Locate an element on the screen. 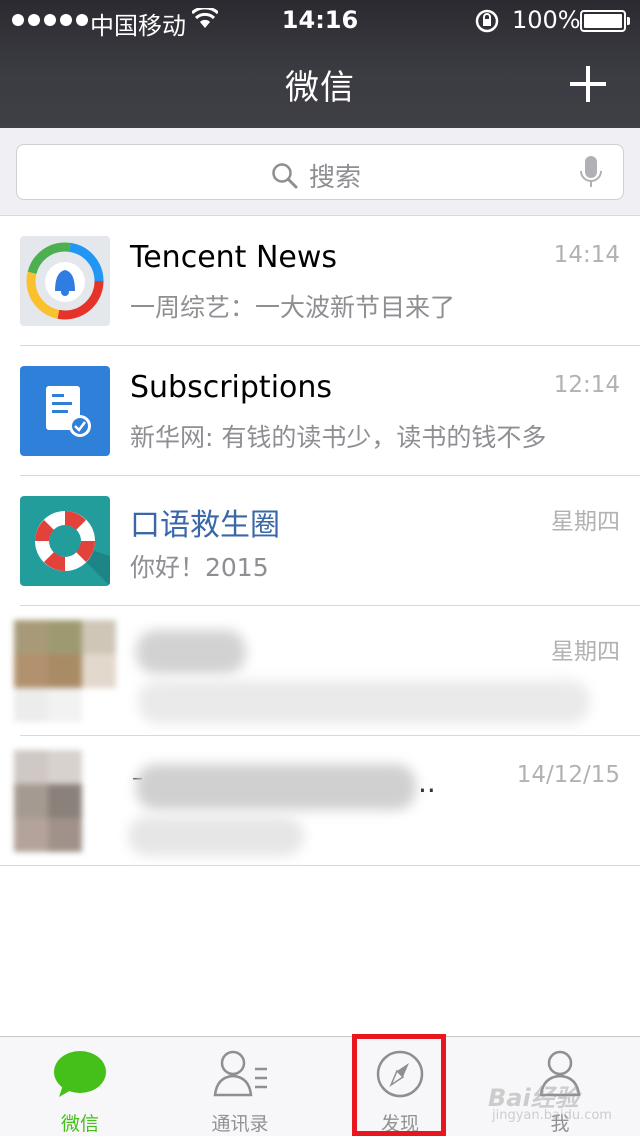 The width and height of the screenshot is (640, 1136). tab-discover: 发现 is located at coordinates (400, 1086).